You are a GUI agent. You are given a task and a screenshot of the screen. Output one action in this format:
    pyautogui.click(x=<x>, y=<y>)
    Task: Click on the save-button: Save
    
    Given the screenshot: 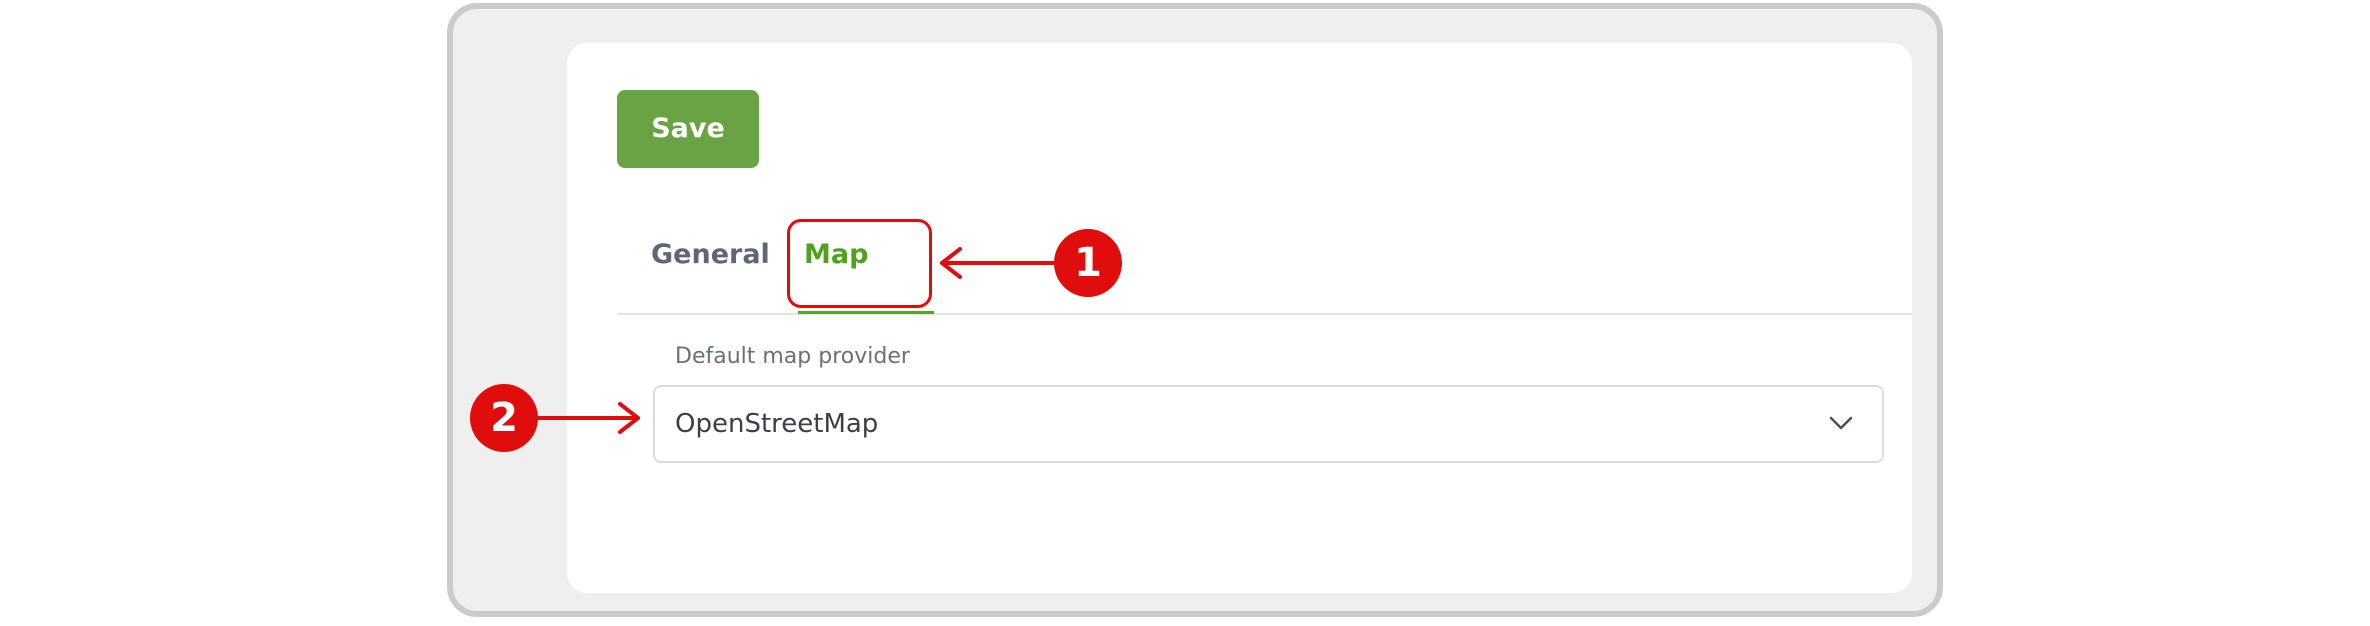 What is the action you would take?
    pyautogui.click(x=688, y=129)
    